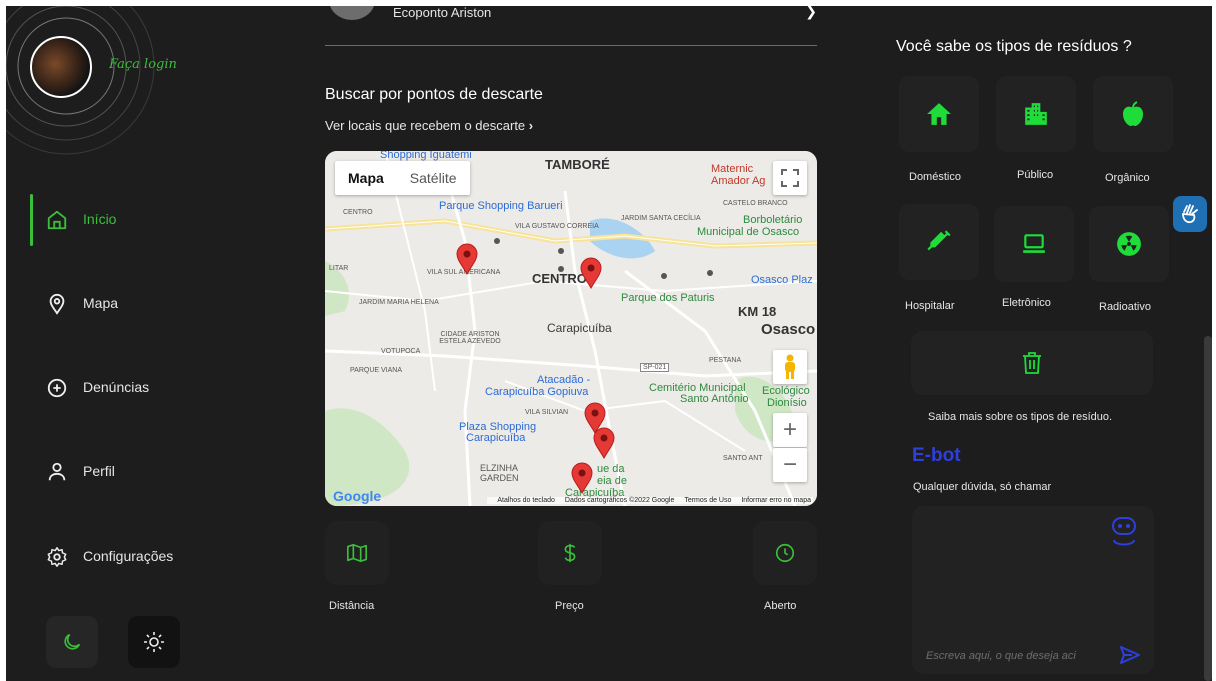  I want to click on accessibility-button, so click(1190, 214).